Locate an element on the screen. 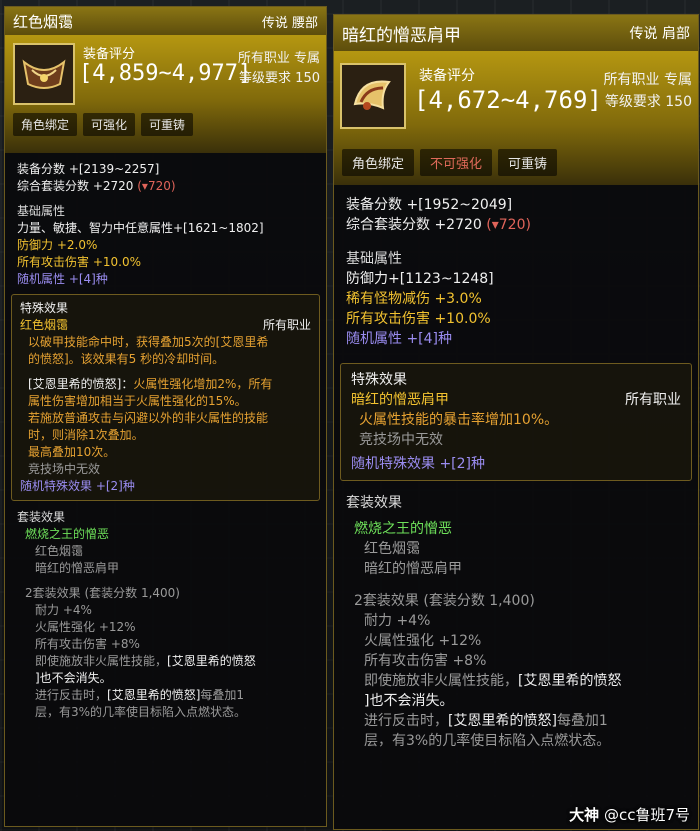  tag-reinforce: 可强化 is located at coordinates (109, 124).